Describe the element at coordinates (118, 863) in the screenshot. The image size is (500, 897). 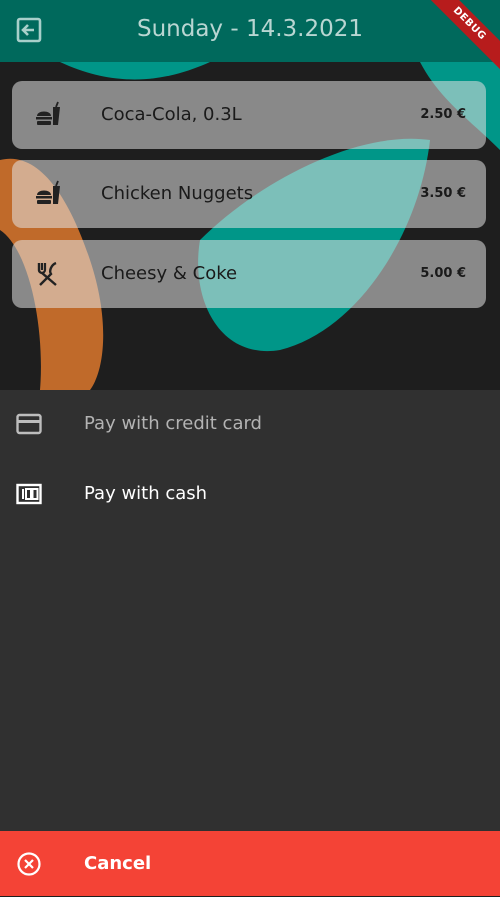
I see `cancel-label: Cancel` at that location.